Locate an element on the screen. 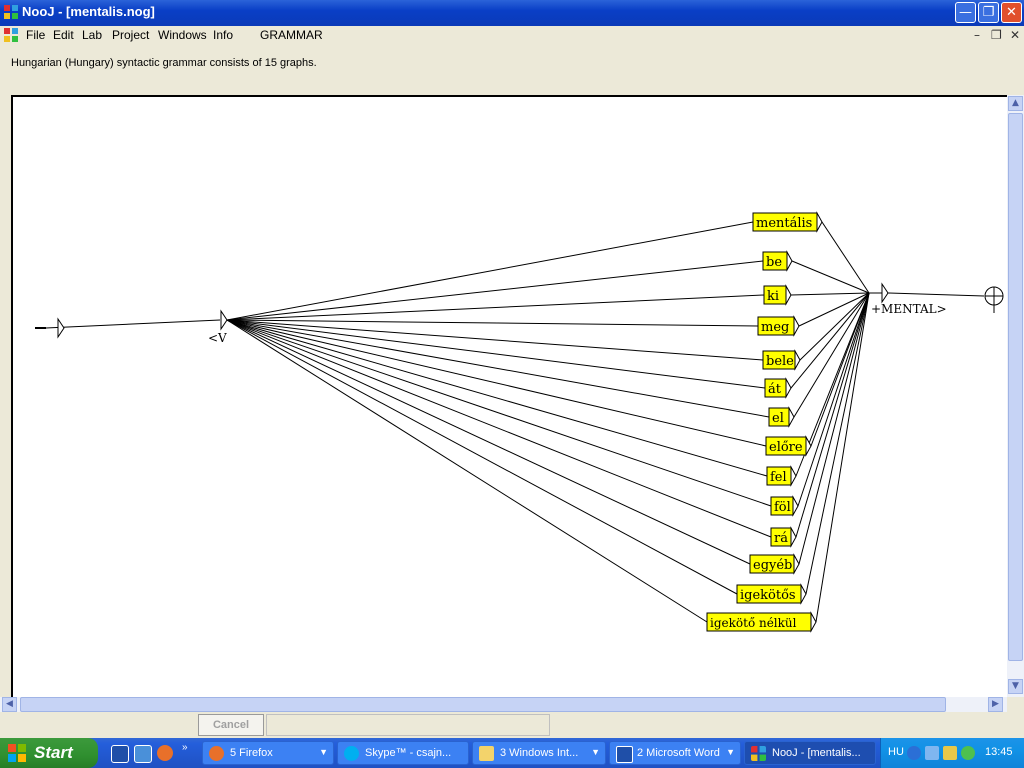 The image size is (1024, 768). security-icon is located at coordinates (950, 753).